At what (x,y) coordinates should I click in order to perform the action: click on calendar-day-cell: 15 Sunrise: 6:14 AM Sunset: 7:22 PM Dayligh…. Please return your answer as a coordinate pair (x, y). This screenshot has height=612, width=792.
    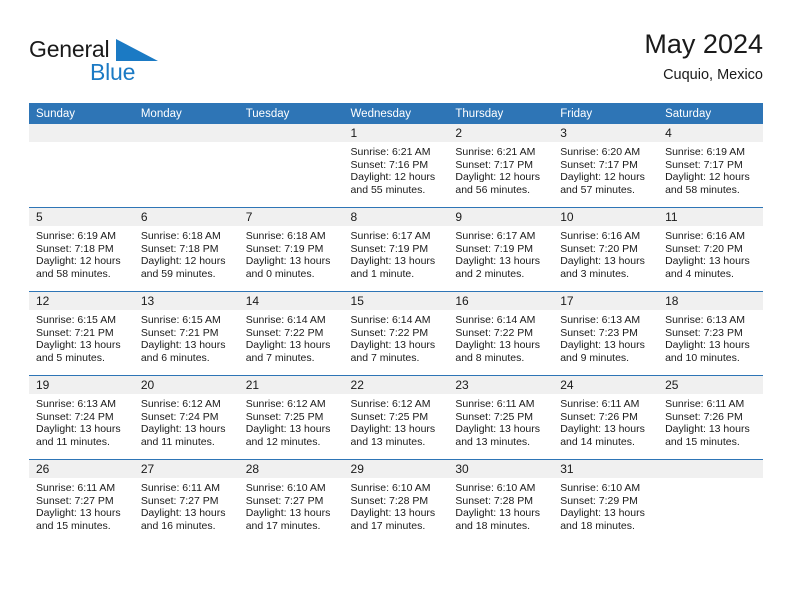
    Looking at the image, I should click on (396, 333).